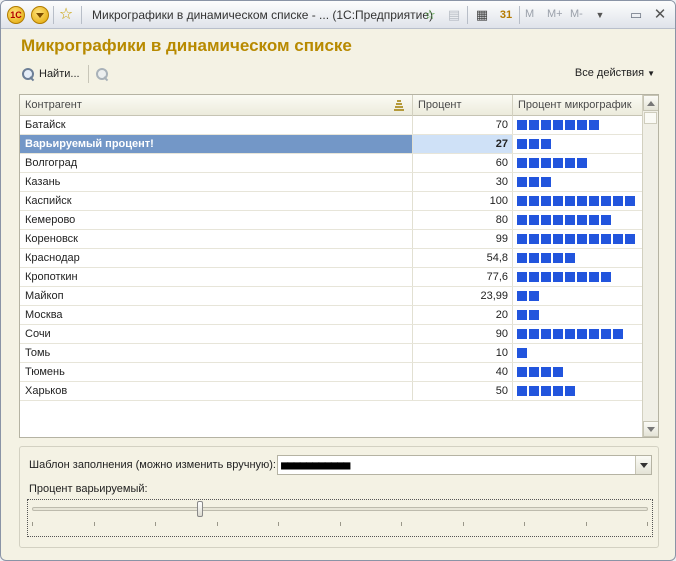  What do you see at coordinates (40, 15) in the screenshot?
I see `main-menu-icon` at bounding box center [40, 15].